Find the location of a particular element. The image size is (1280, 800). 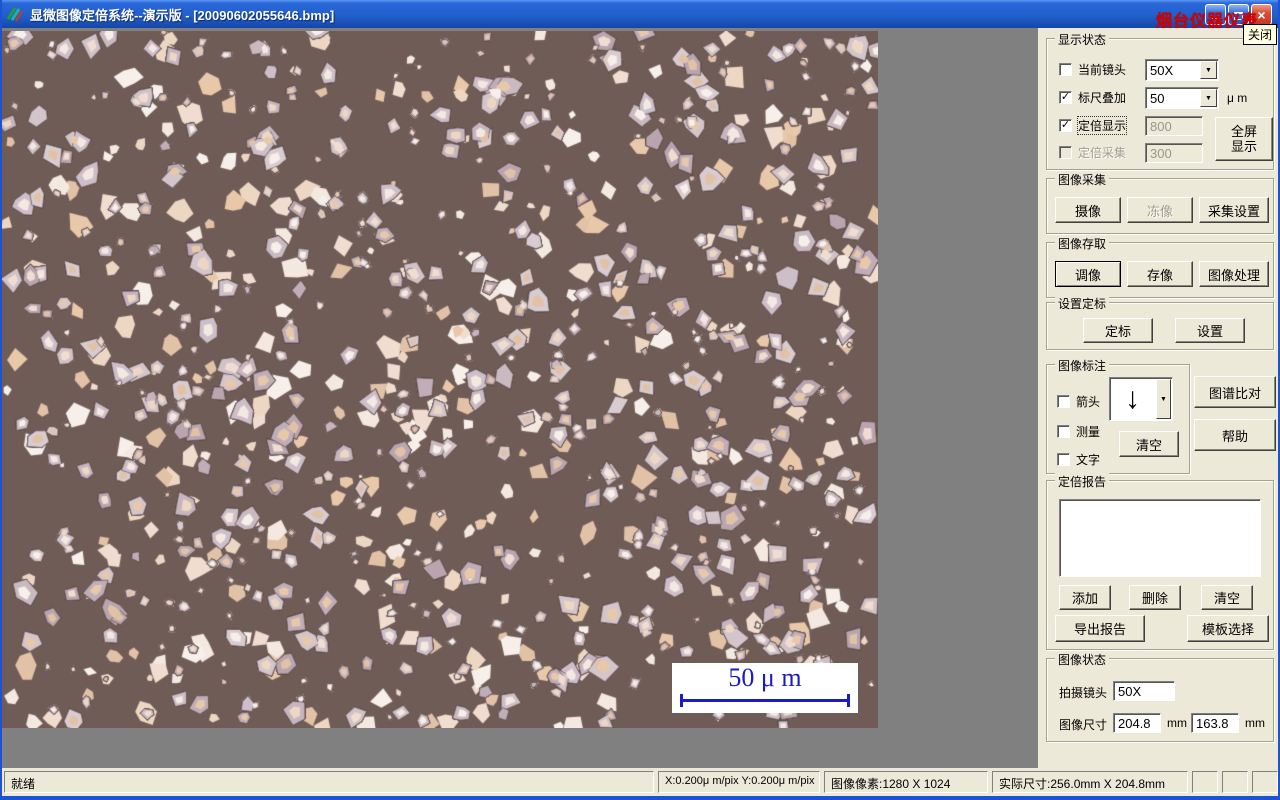

arrow-style-dropdown-icon: ▼ is located at coordinates (1163, 399).